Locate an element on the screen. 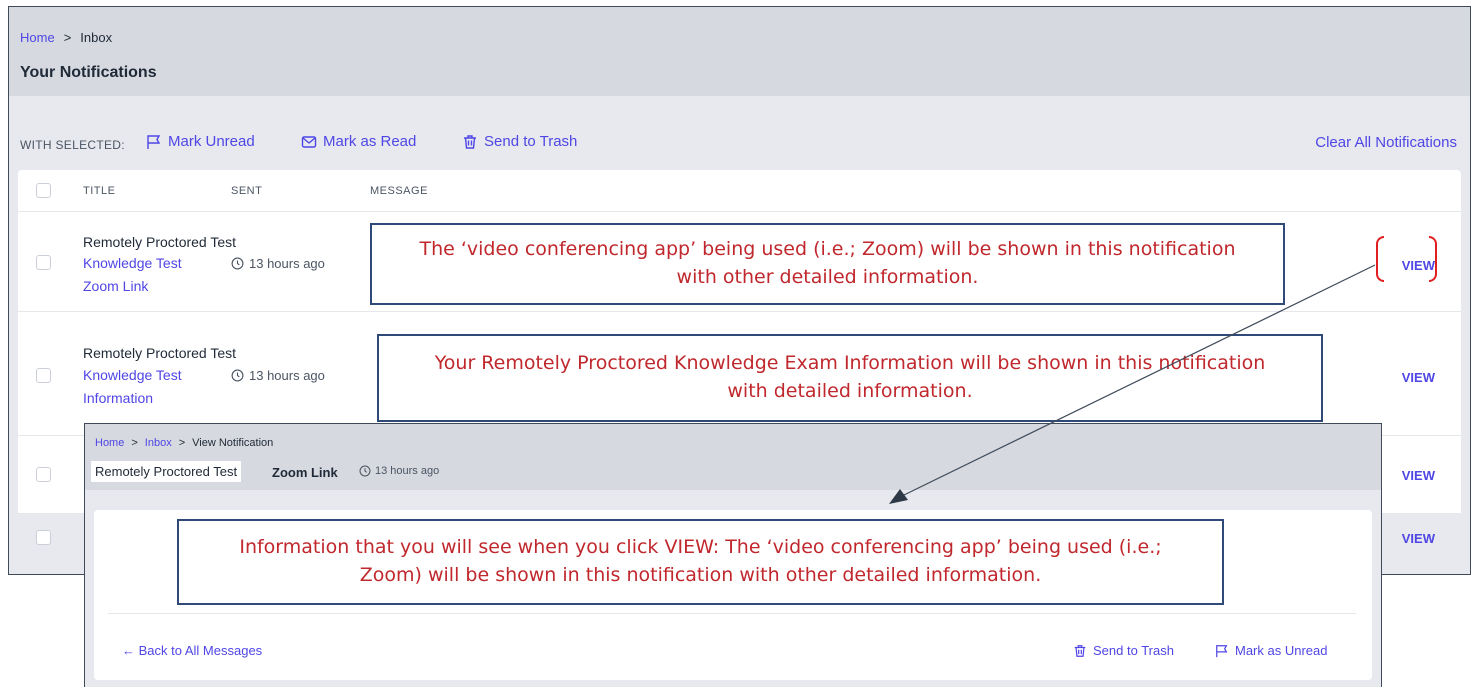 Image resolution: width=1478 pixels, height=687 pixels. with-selected-label: WITH SELECTED: is located at coordinates (72, 145).